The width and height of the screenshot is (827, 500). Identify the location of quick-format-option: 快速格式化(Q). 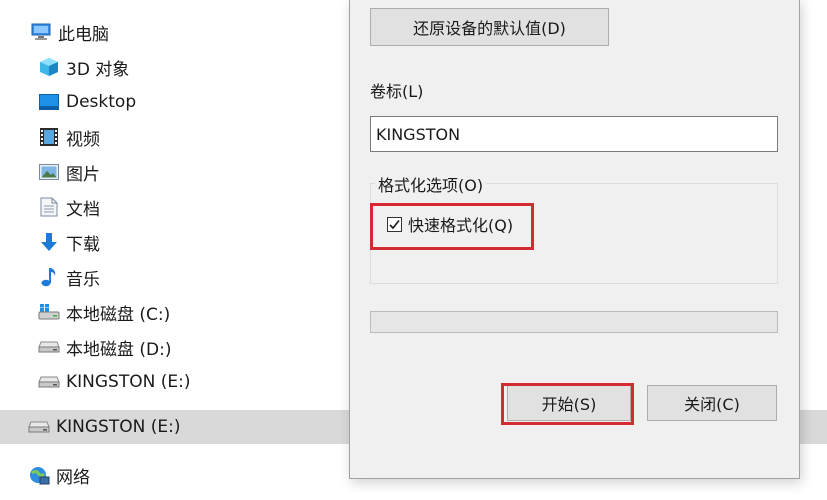
(450, 224).